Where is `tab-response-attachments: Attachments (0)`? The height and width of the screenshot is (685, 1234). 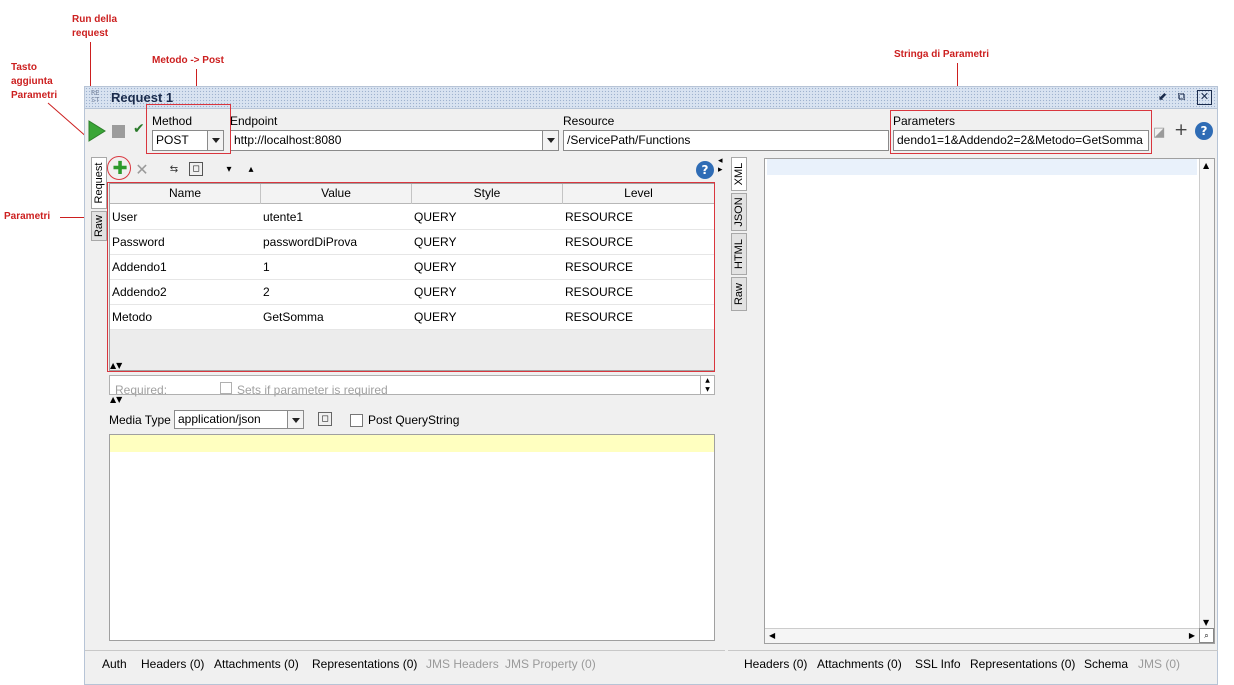
tab-response-attachments: Attachments (0) is located at coordinates (859, 664).